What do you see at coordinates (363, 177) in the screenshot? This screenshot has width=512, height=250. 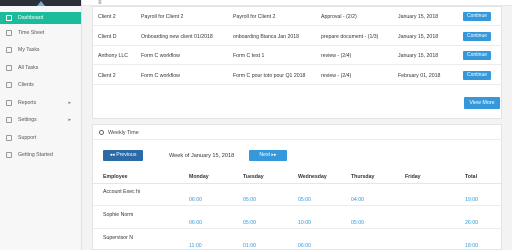 I see `column-header: Thursday` at bounding box center [363, 177].